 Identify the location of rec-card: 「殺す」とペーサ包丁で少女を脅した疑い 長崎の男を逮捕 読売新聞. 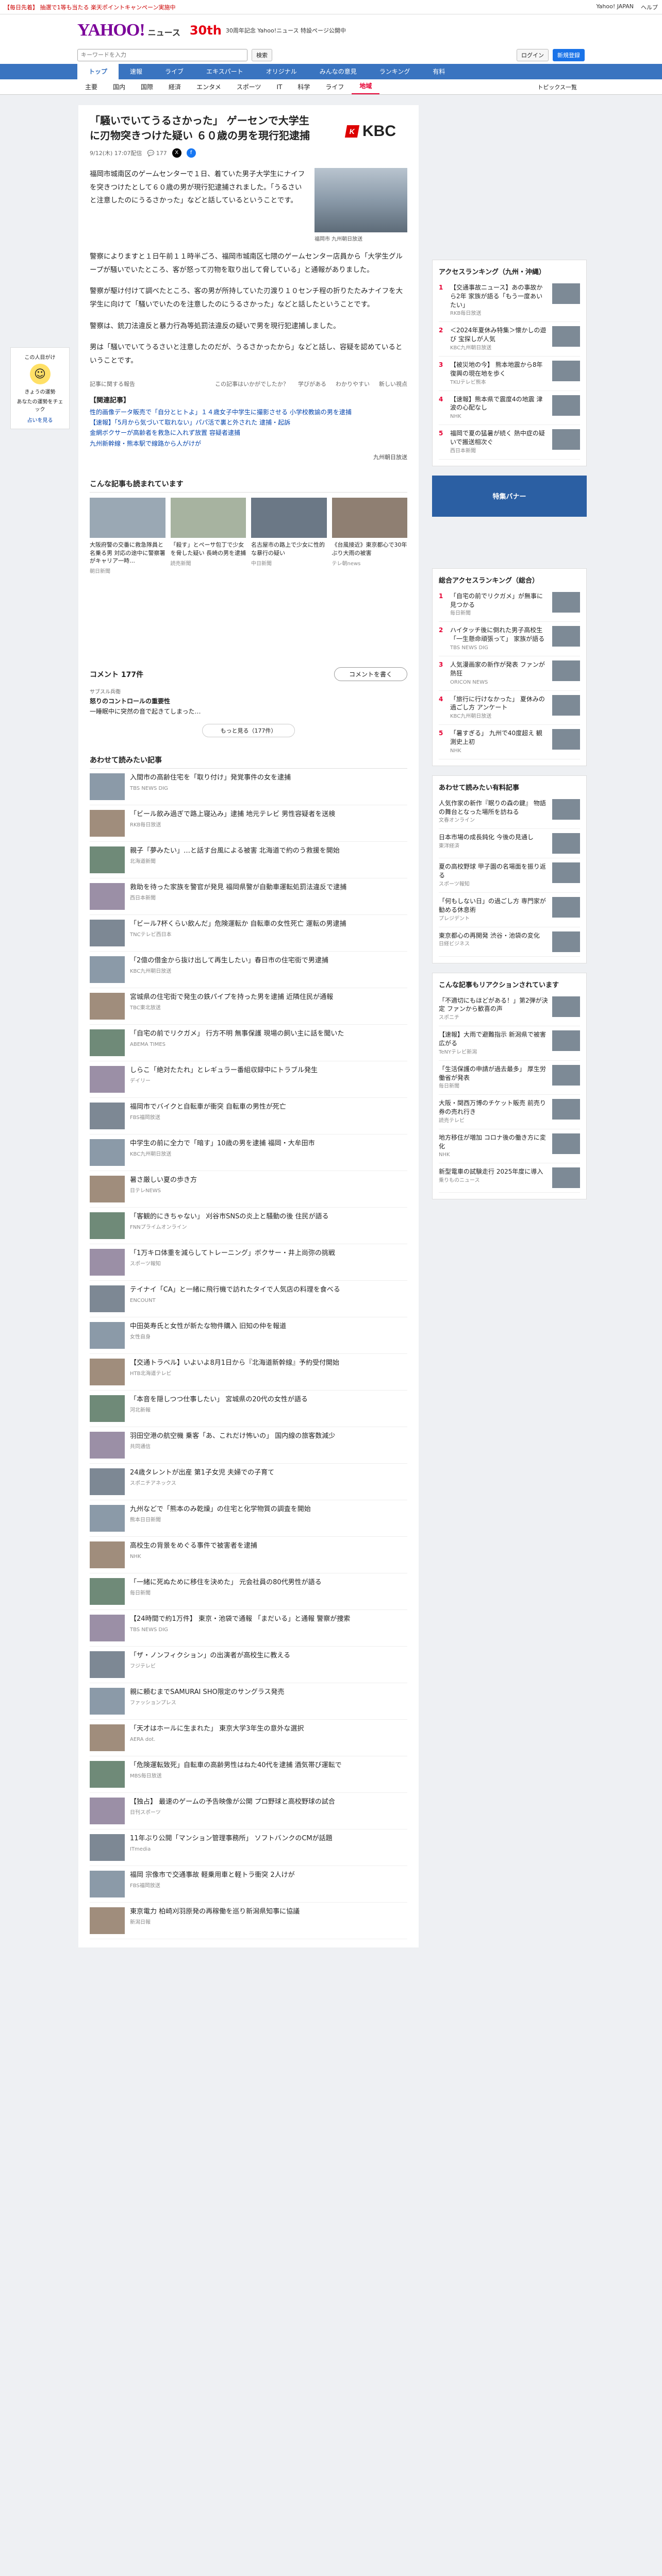
(208, 536).